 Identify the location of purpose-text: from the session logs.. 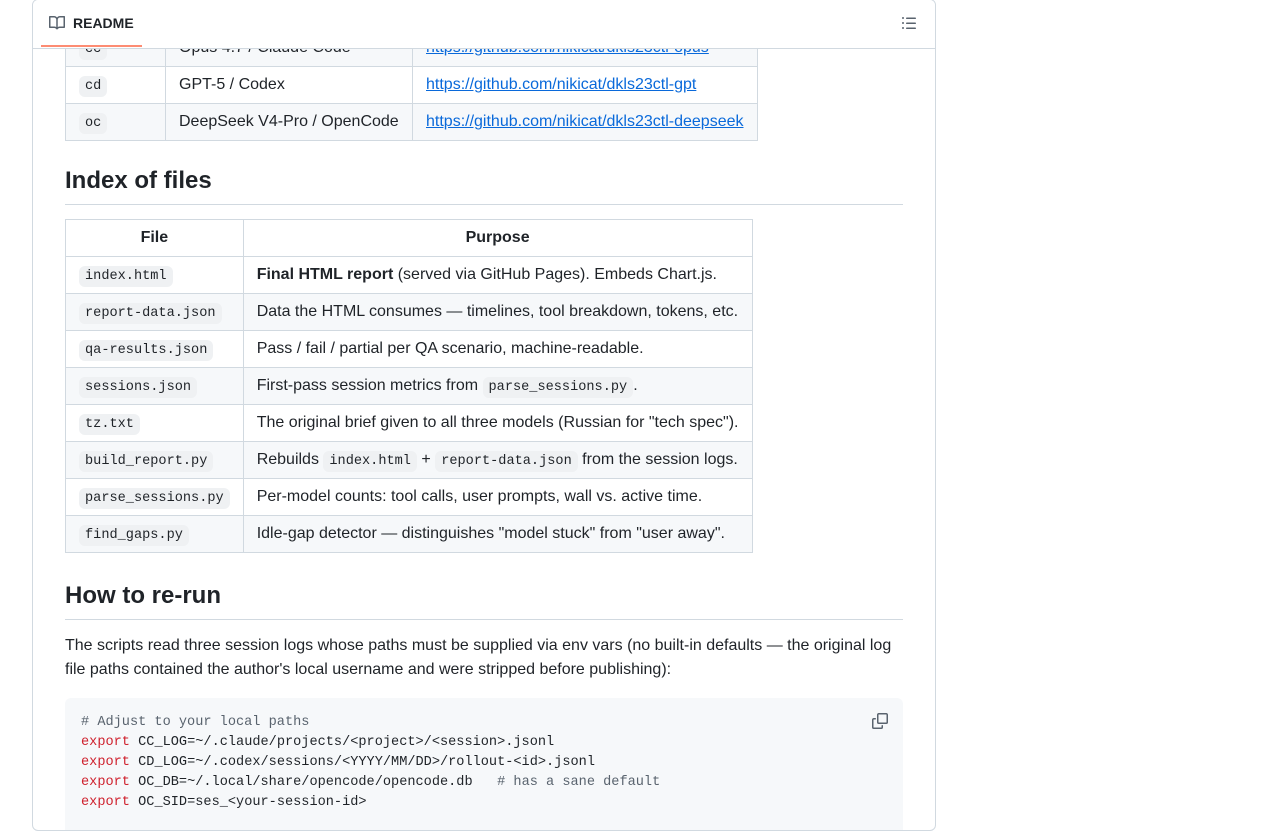
(657, 459).